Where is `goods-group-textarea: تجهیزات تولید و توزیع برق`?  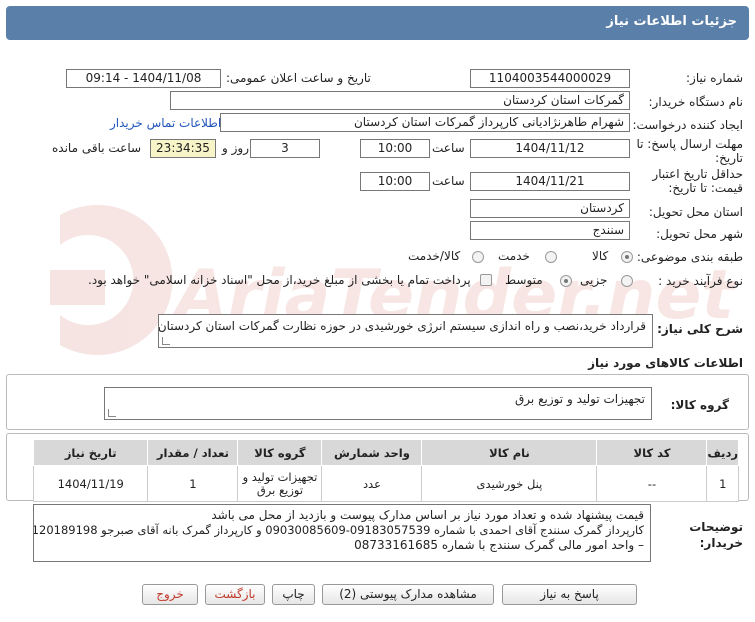
goods-group-textarea: تجهیزات تولید و توزیع برق is located at coordinates (378, 403).